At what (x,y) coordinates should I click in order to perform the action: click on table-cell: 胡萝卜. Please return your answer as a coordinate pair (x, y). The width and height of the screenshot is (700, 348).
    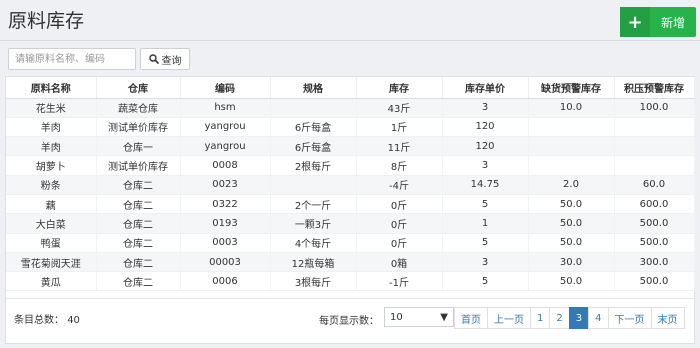
    Looking at the image, I should click on (51, 165).